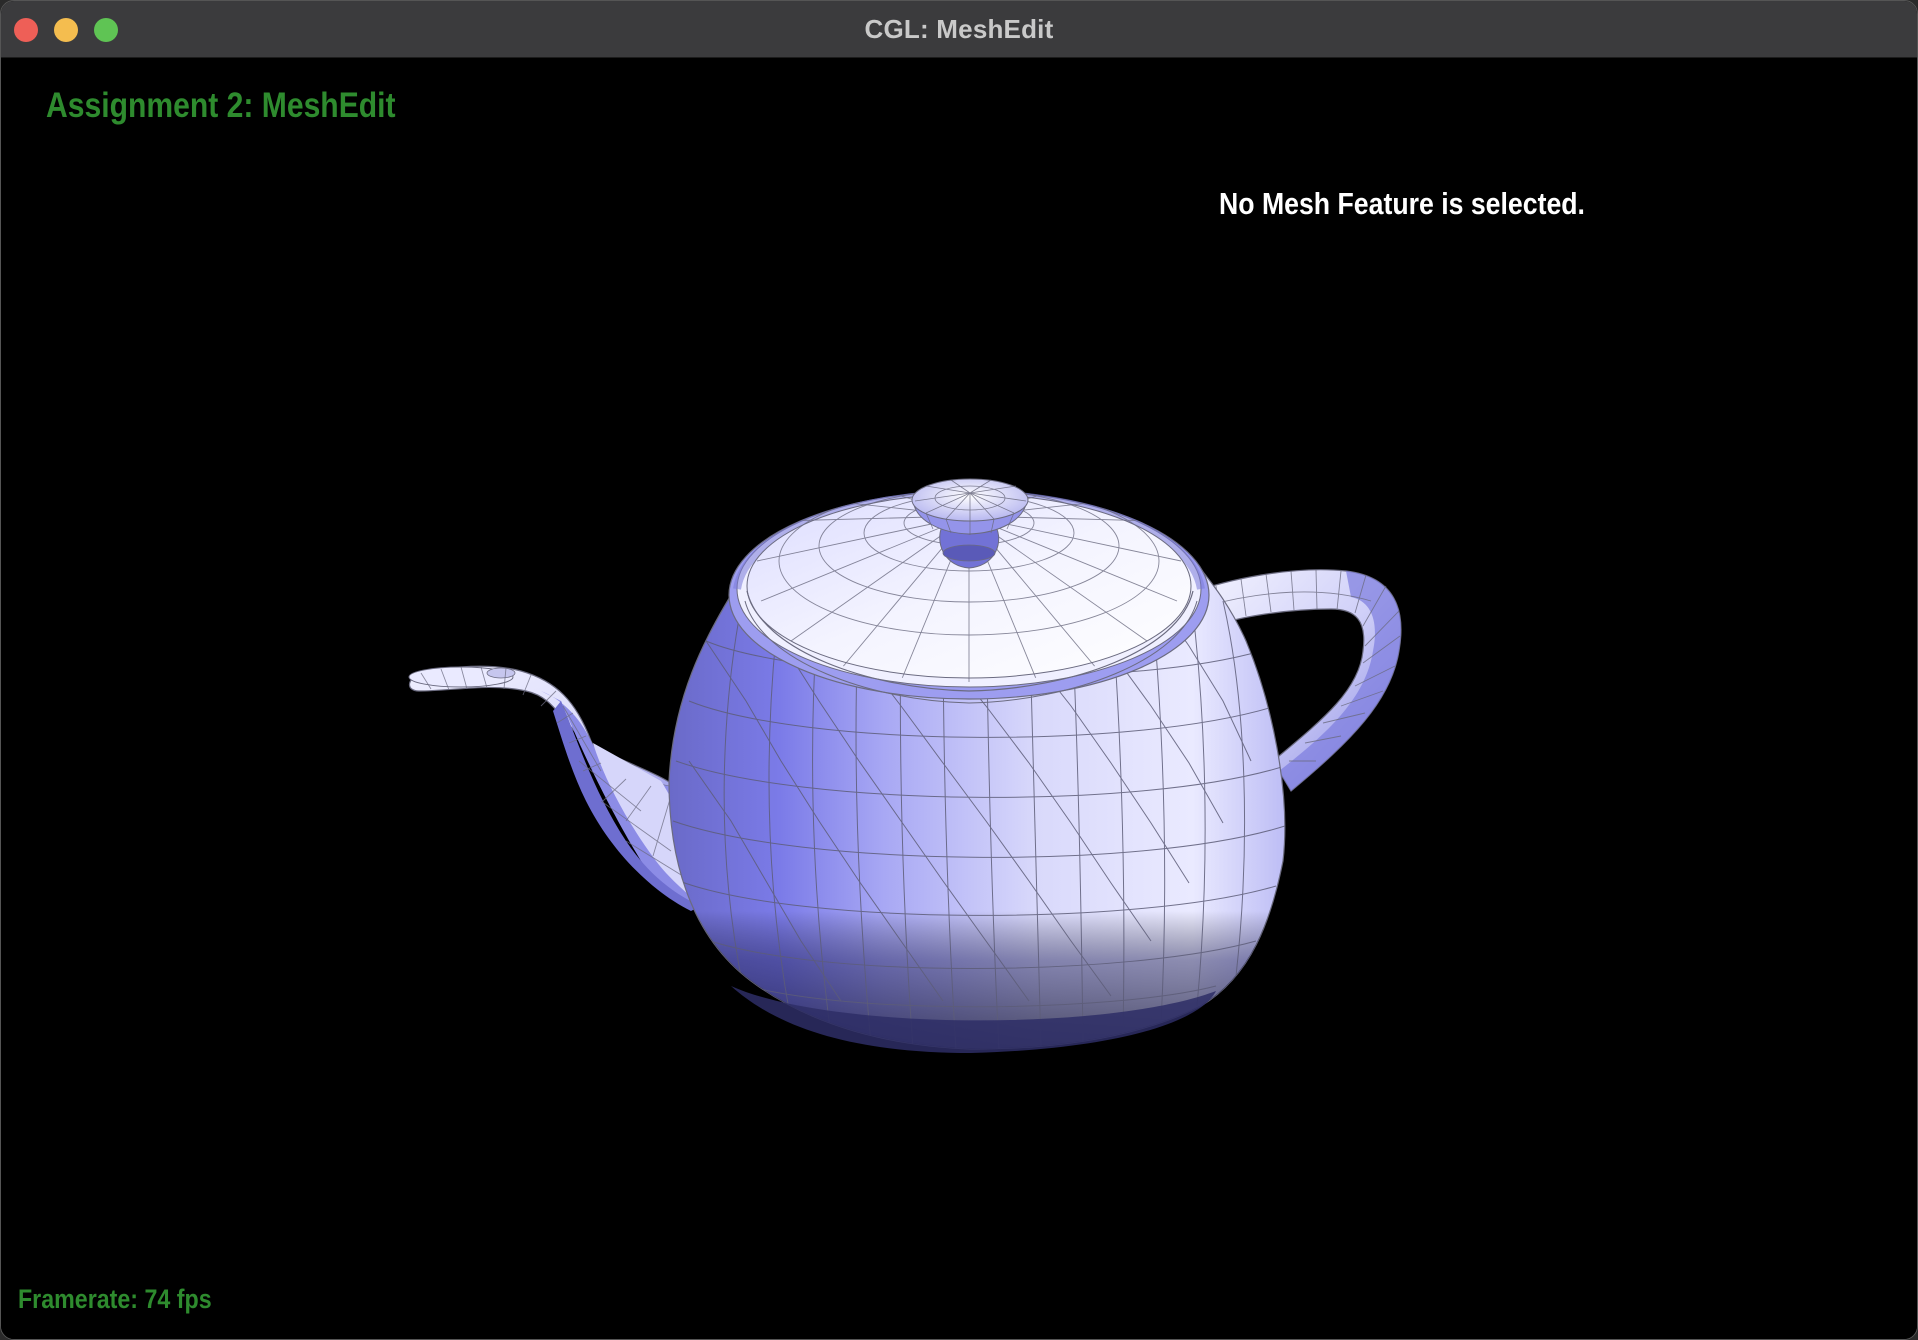 This screenshot has width=1918, height=1340. I want to click on selection-status: No Mesh Feature is selected., so click(1402, 203).